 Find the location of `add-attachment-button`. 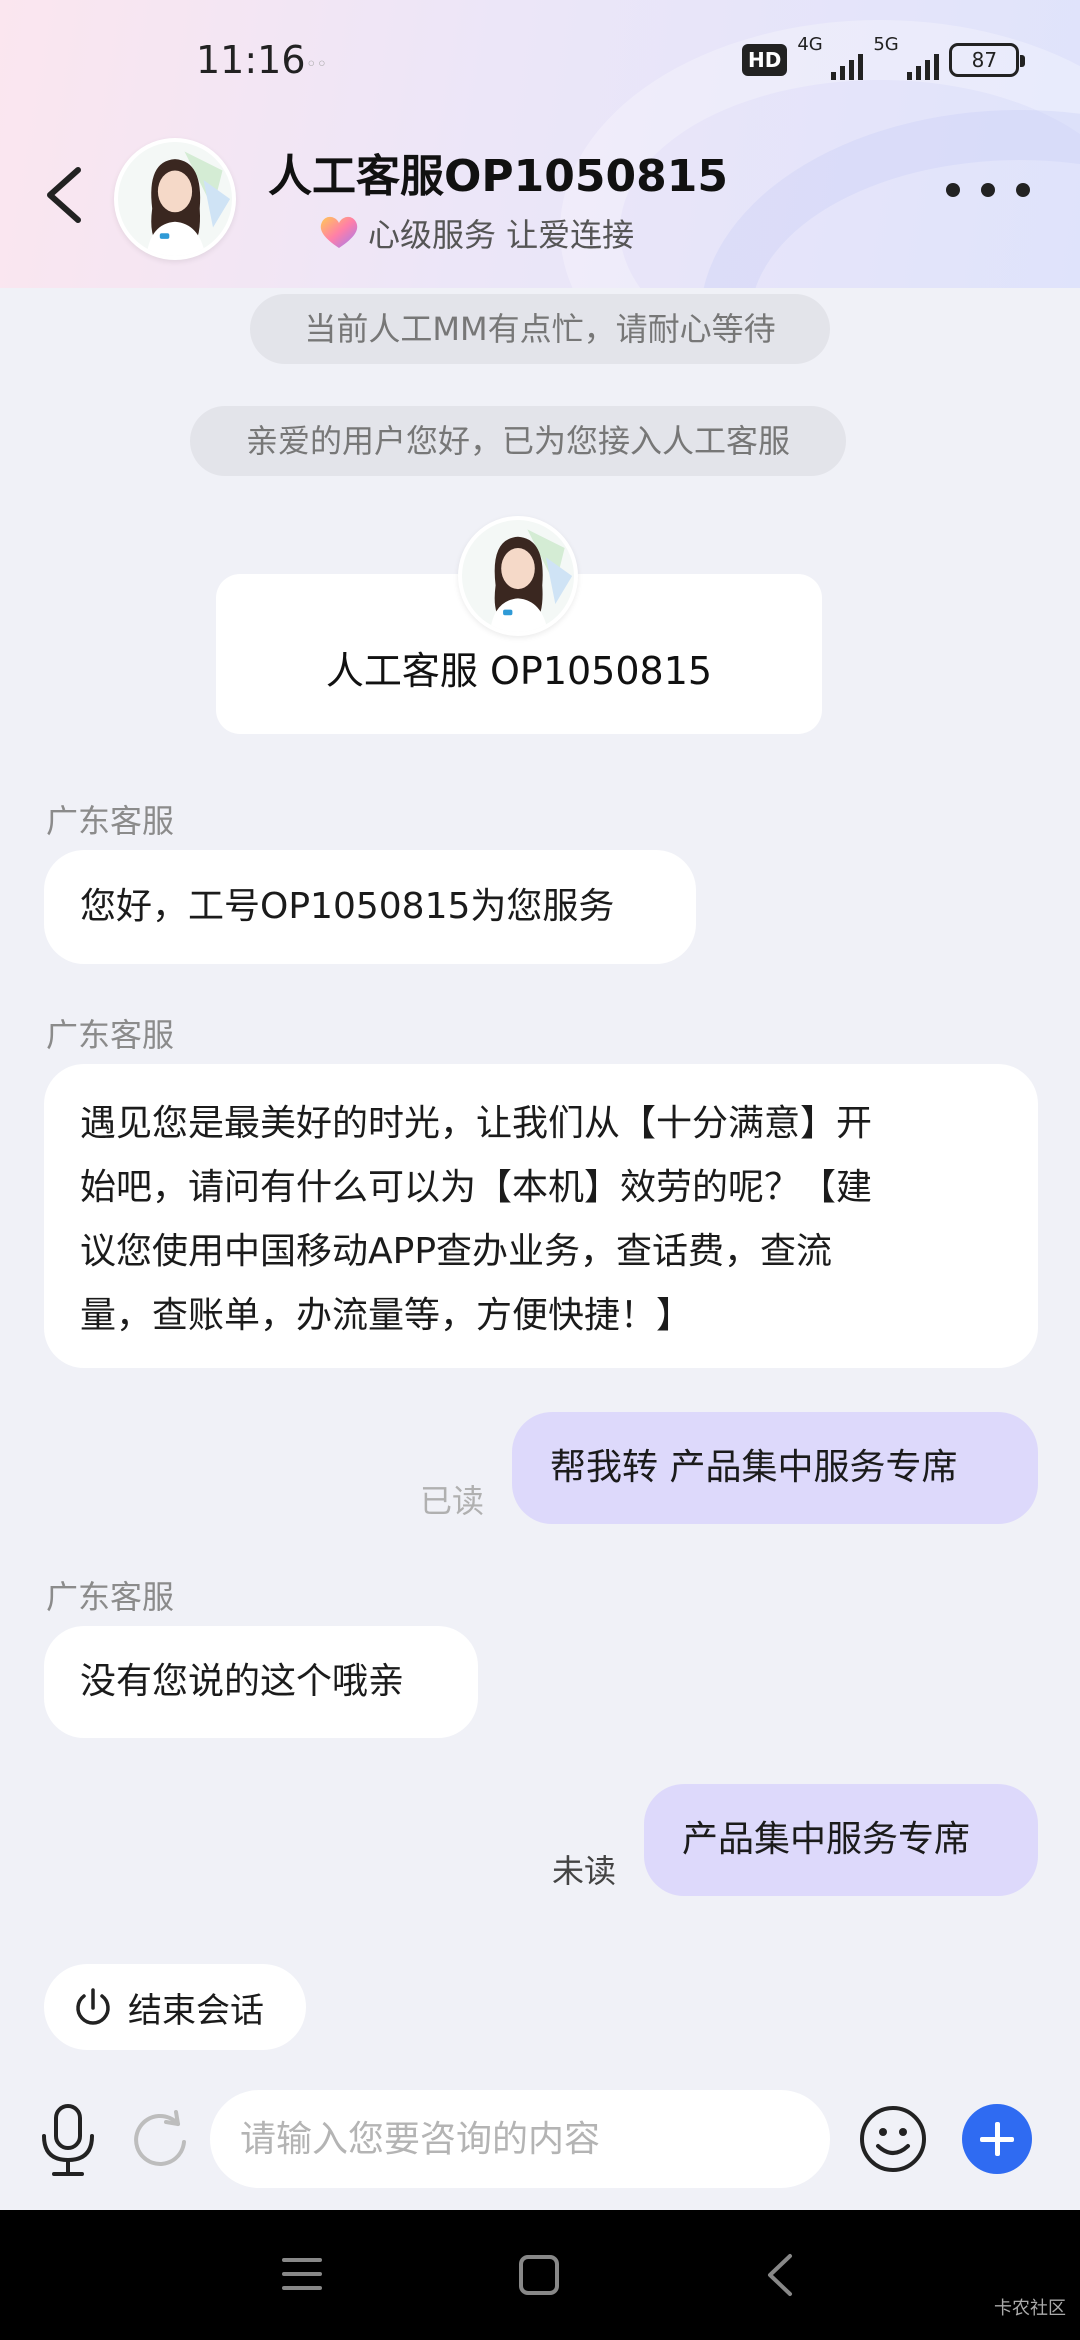

add-attachment-button is located at coordinates (997, 2139).